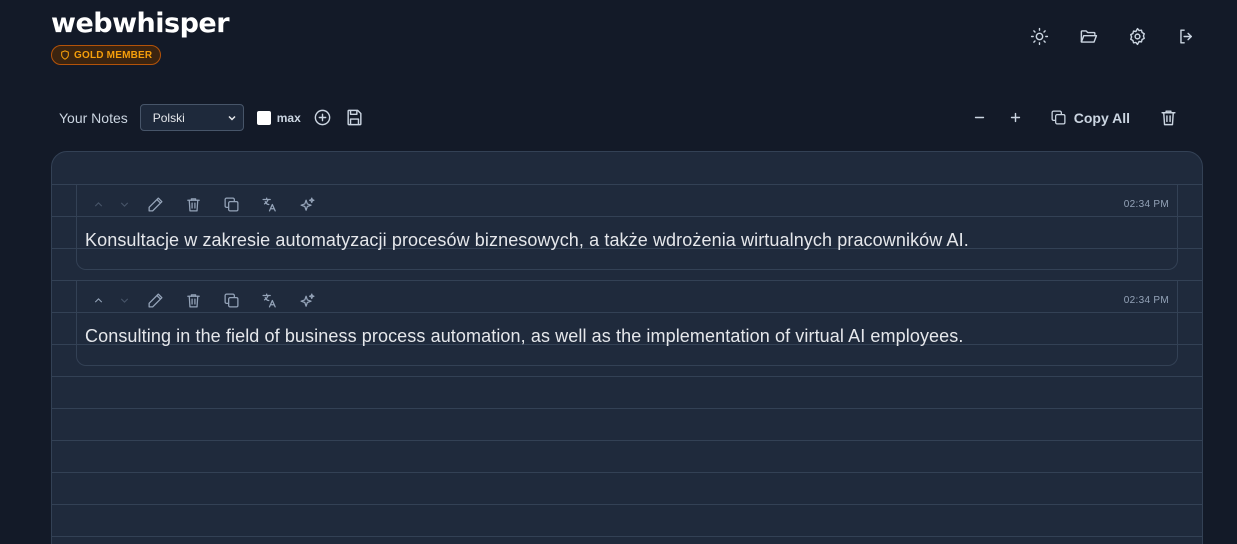 This screenshot has height=544, width=1237. I want to click on decrease-font-button, so click(980, 118).